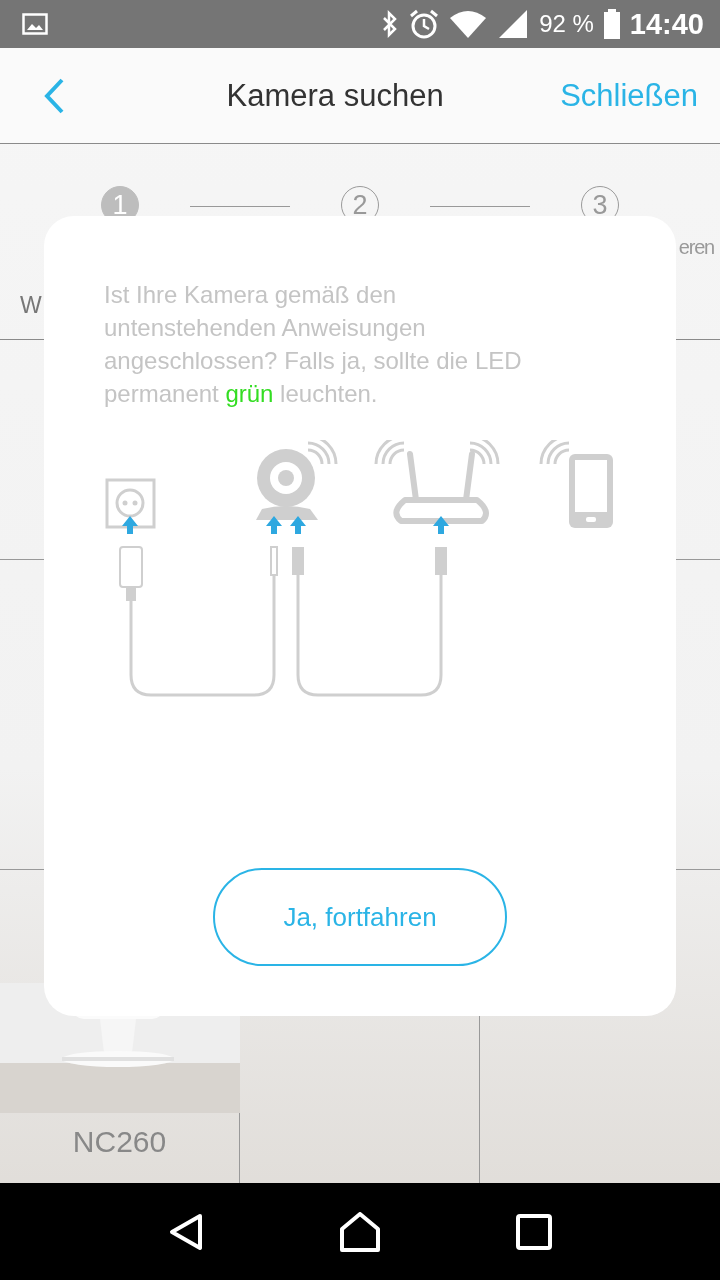 Image resolution: width=720 pixels, height=1280 pixels. I want to click on clock-time: 14:40, so click(666, 24).